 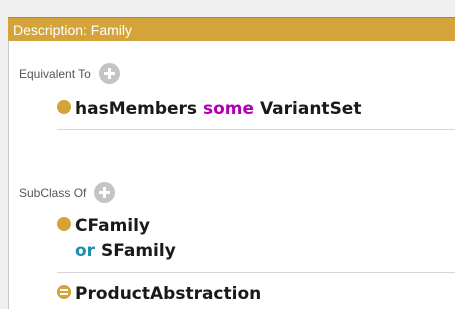 What do you see at coordinates (310, 109) in the screenshot?
I see `filler-class: VariantSet` at bounding box center [310, 109].